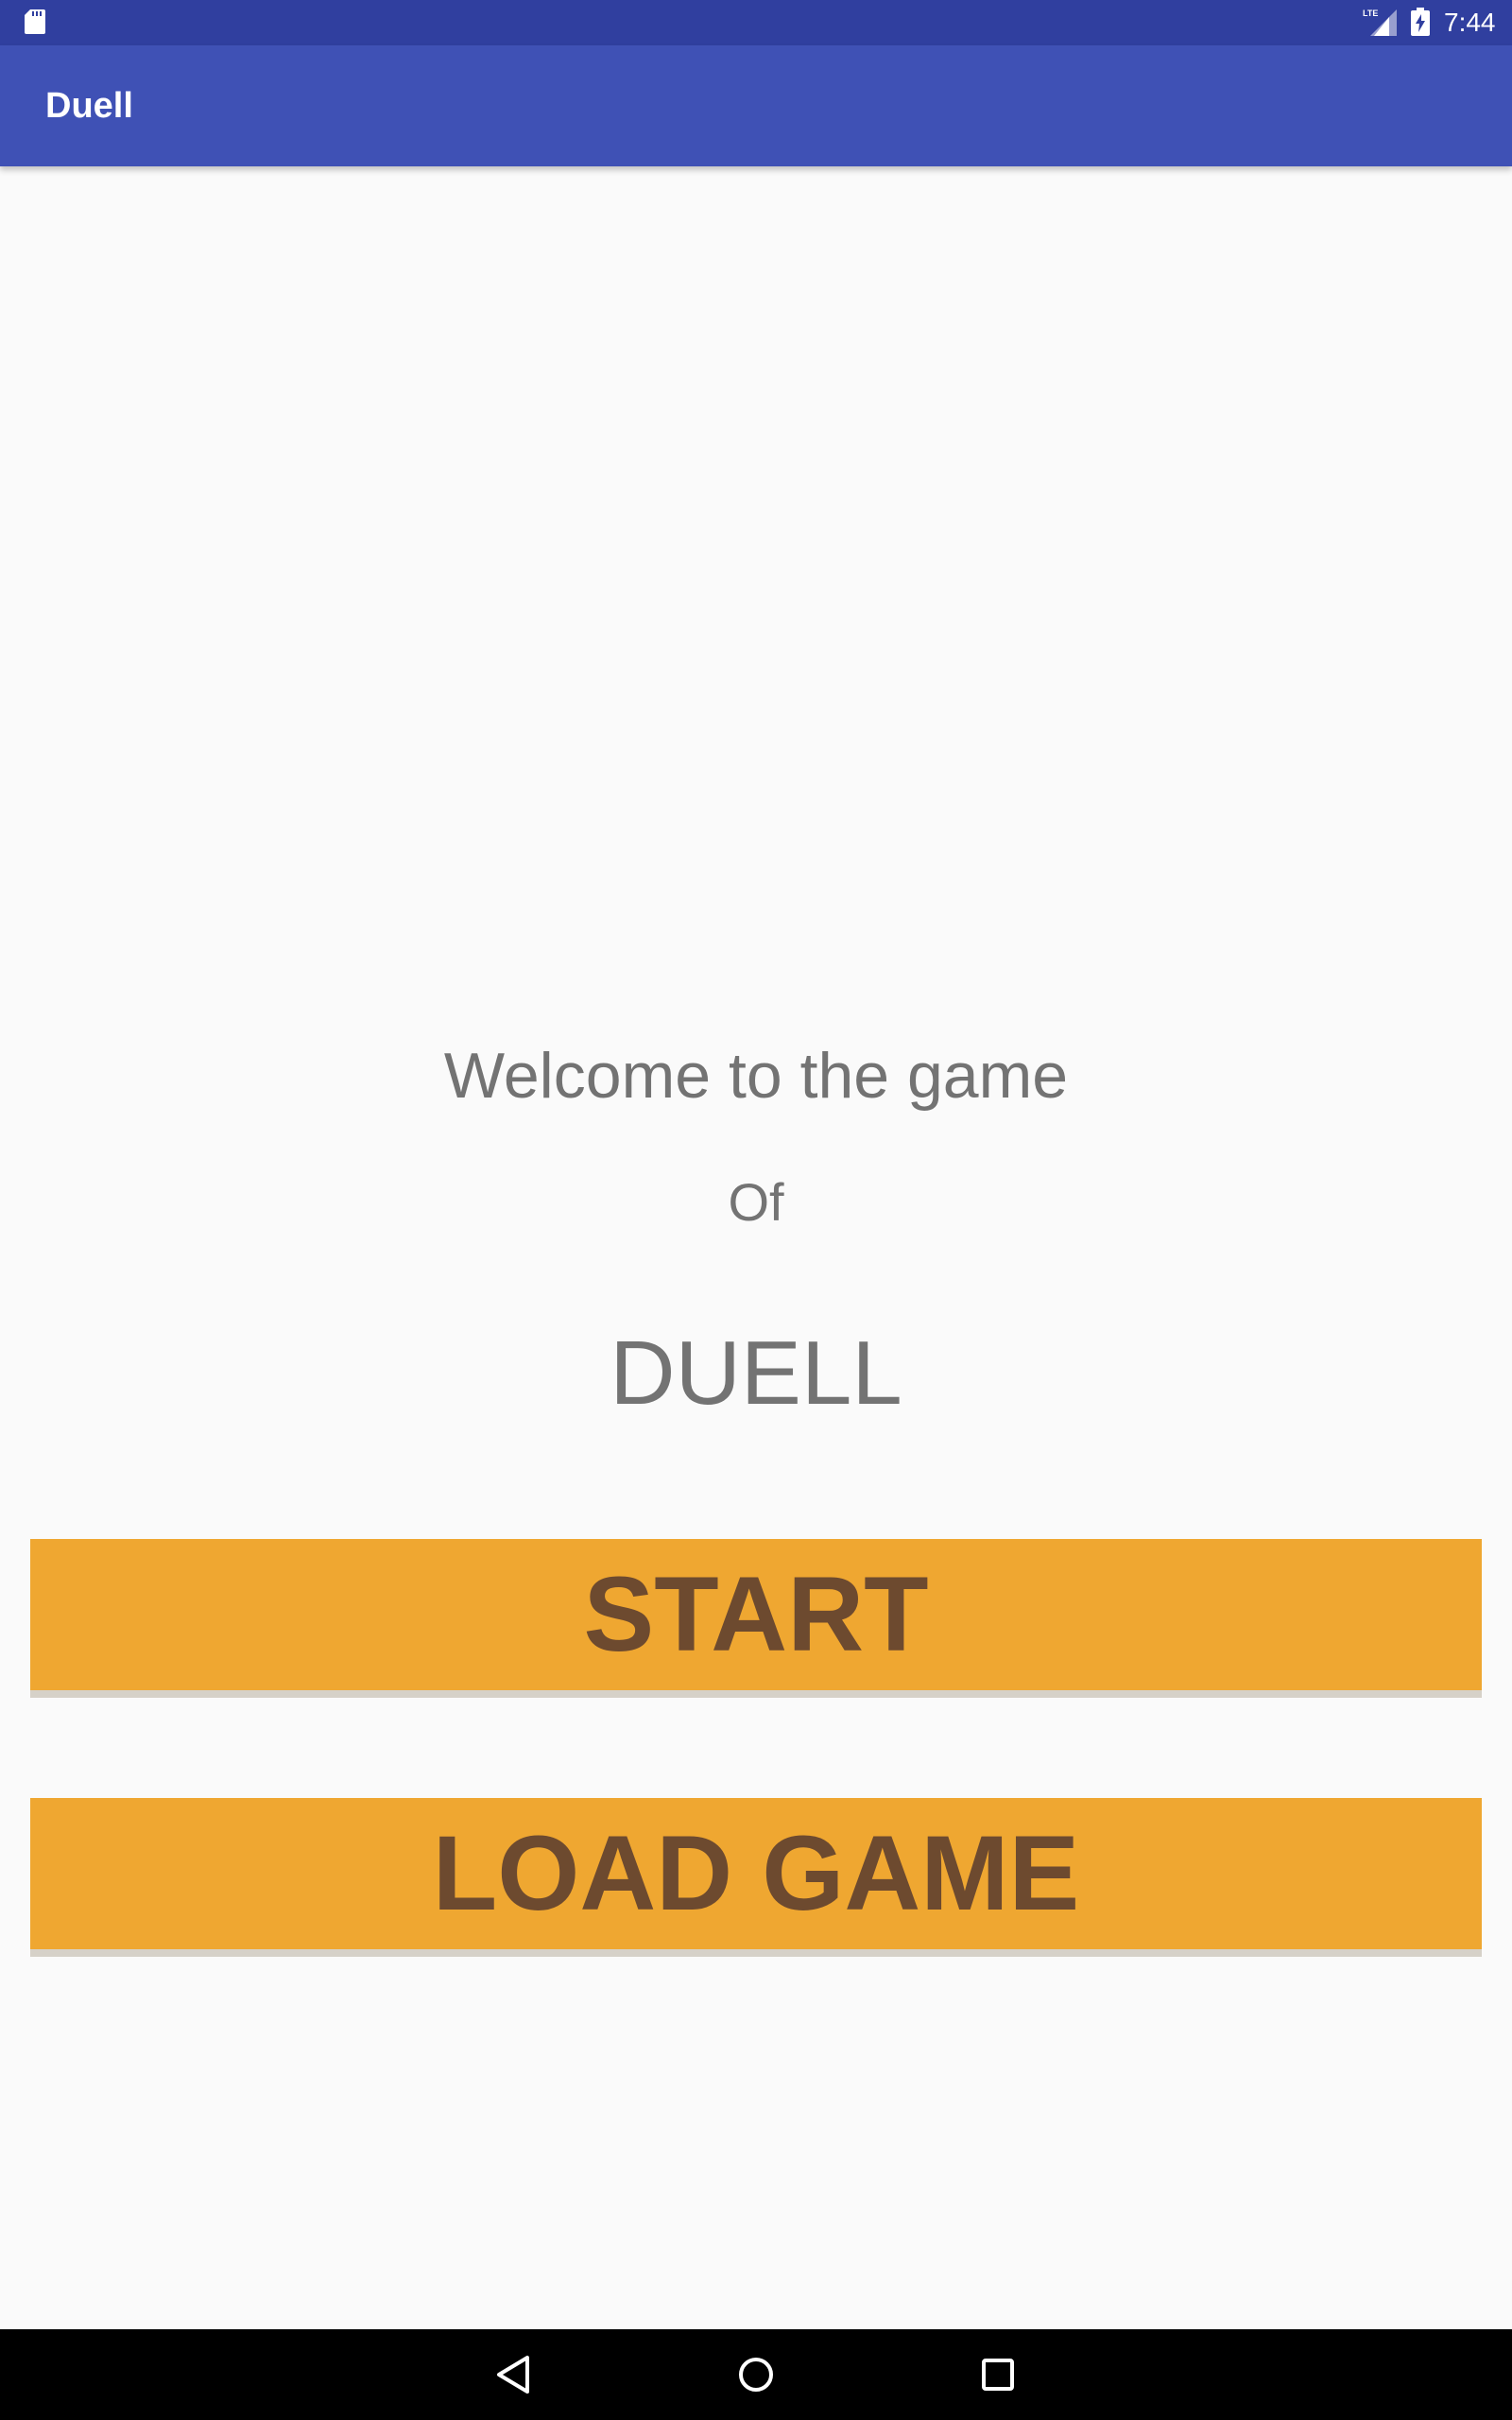  Describe the element at coordinates (756, 1878) in the screenshot. I see `load-game-button: LOAD GAME` at that location.